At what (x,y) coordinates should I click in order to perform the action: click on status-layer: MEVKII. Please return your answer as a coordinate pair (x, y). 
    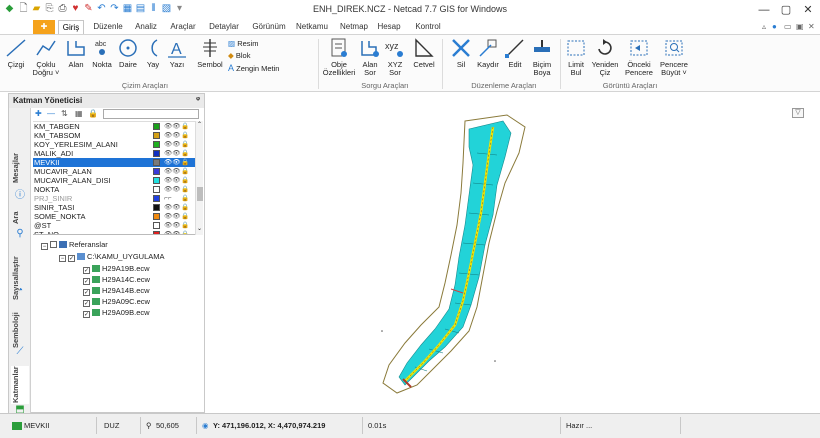
    Looking at the image, I should click on (36, 425).